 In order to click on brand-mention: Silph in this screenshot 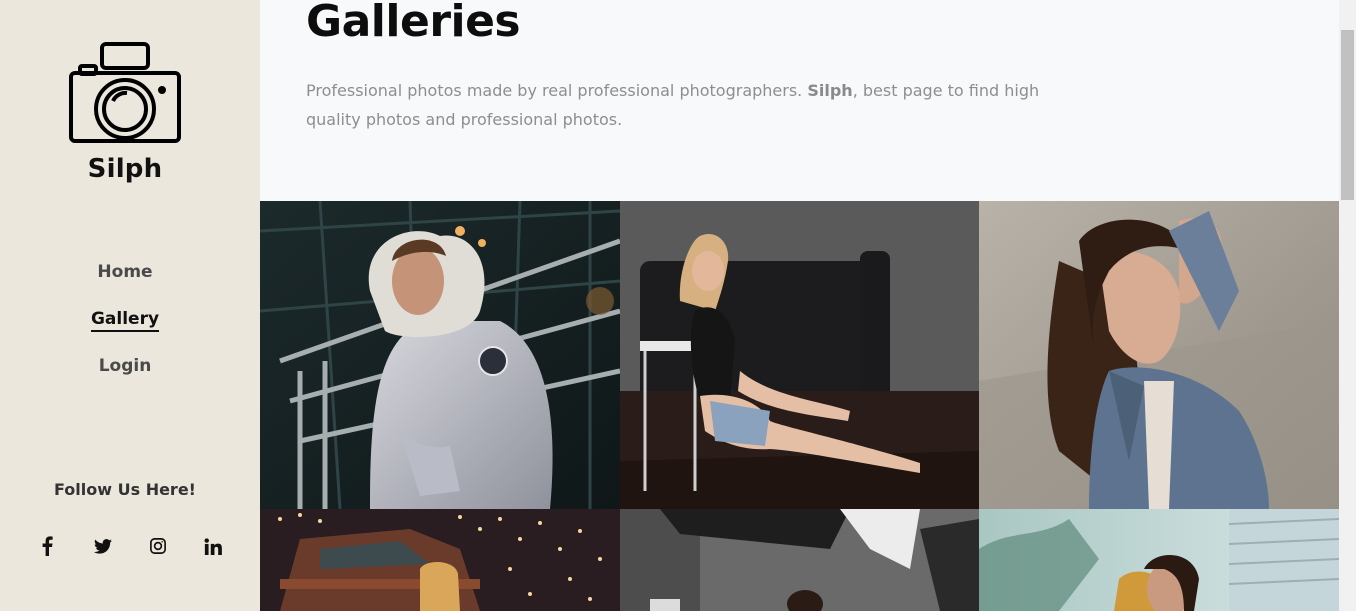, I will do `click(830, 90)`.